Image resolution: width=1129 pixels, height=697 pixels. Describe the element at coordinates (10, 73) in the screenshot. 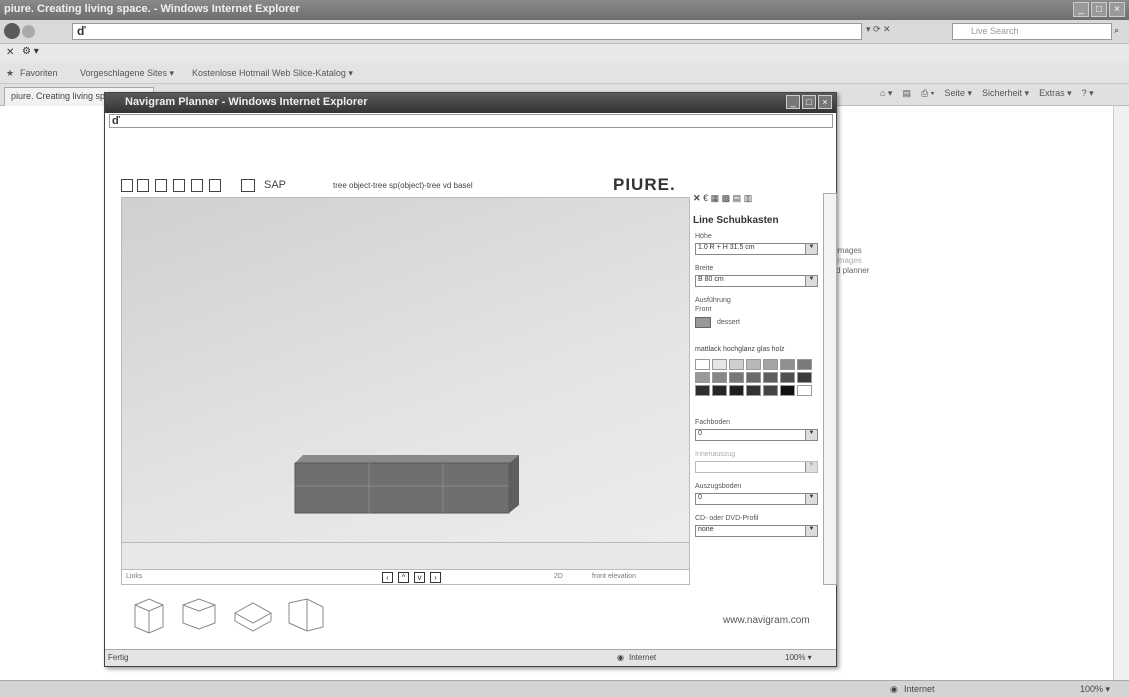

I see `favorites-star-icon: ★` at that location.